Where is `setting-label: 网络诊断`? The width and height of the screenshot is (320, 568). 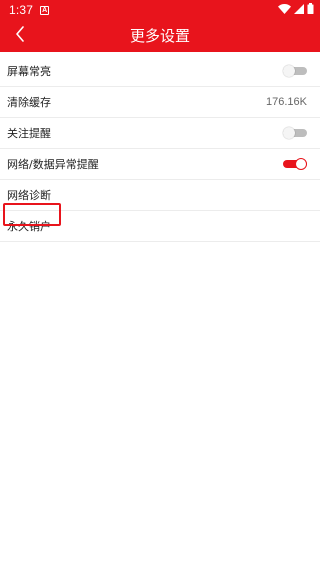
setting-label: 网络诊断 is located at coordinates (29, 195).